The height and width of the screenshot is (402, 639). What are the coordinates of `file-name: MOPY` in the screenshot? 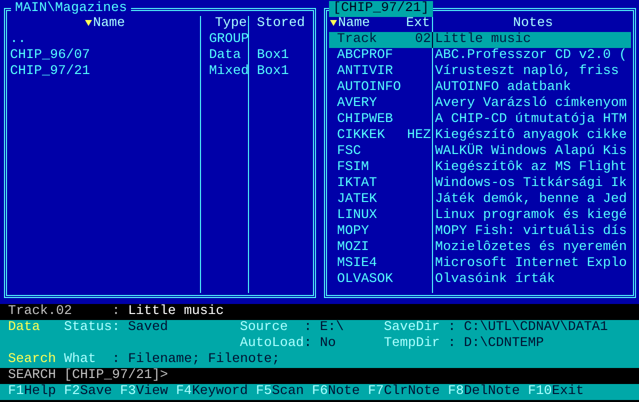 It's located at (352, 232).